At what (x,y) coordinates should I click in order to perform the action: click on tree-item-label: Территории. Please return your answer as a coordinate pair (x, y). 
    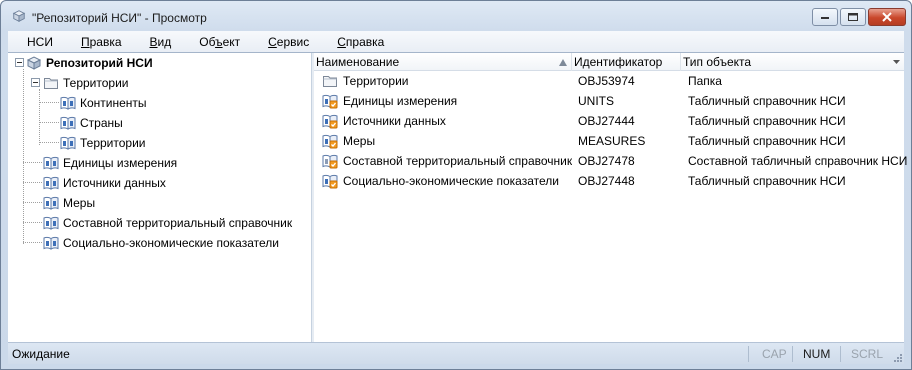
    Looking at the image, I should click on (96, 83).